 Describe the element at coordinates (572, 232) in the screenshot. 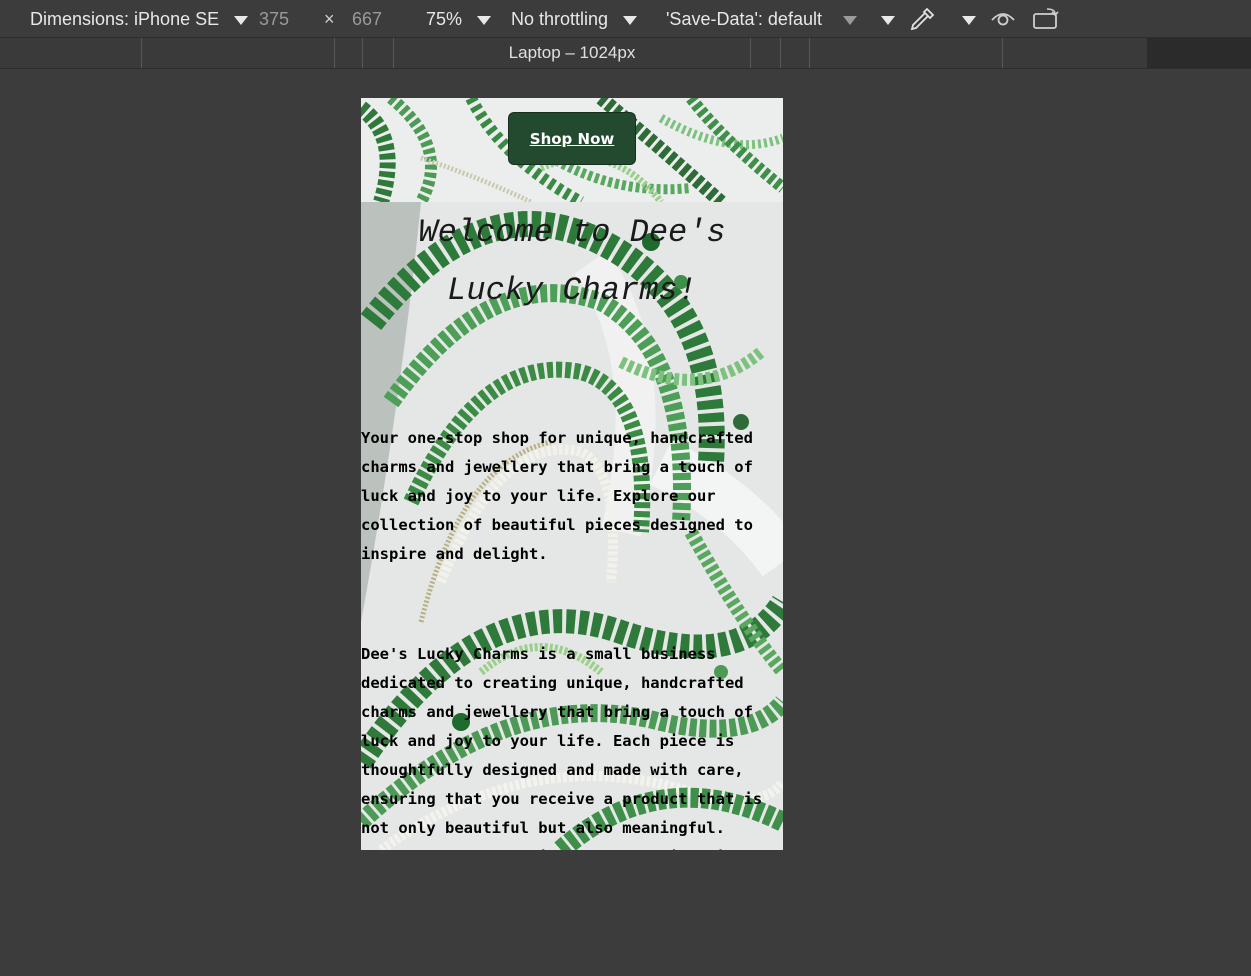

I see `title-line-1: Welcome to Dee's` at that location.